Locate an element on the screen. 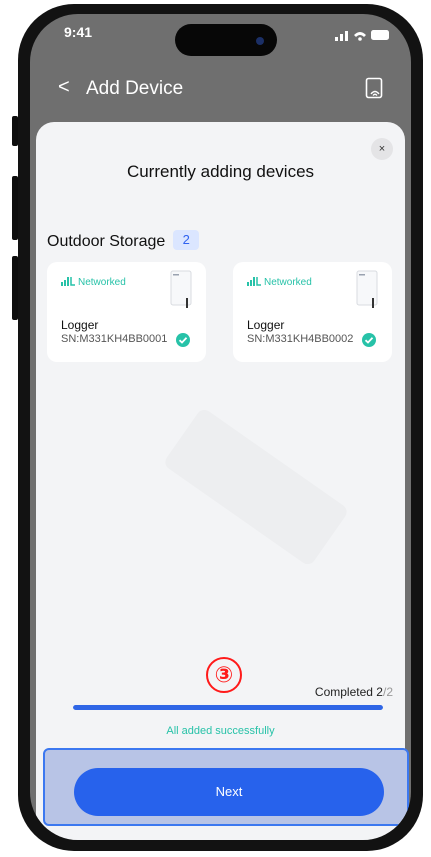 This screenshot has width=431, height=857. device-serial: SN:M331KH4BB0001 is located at coordinates (114, 339).